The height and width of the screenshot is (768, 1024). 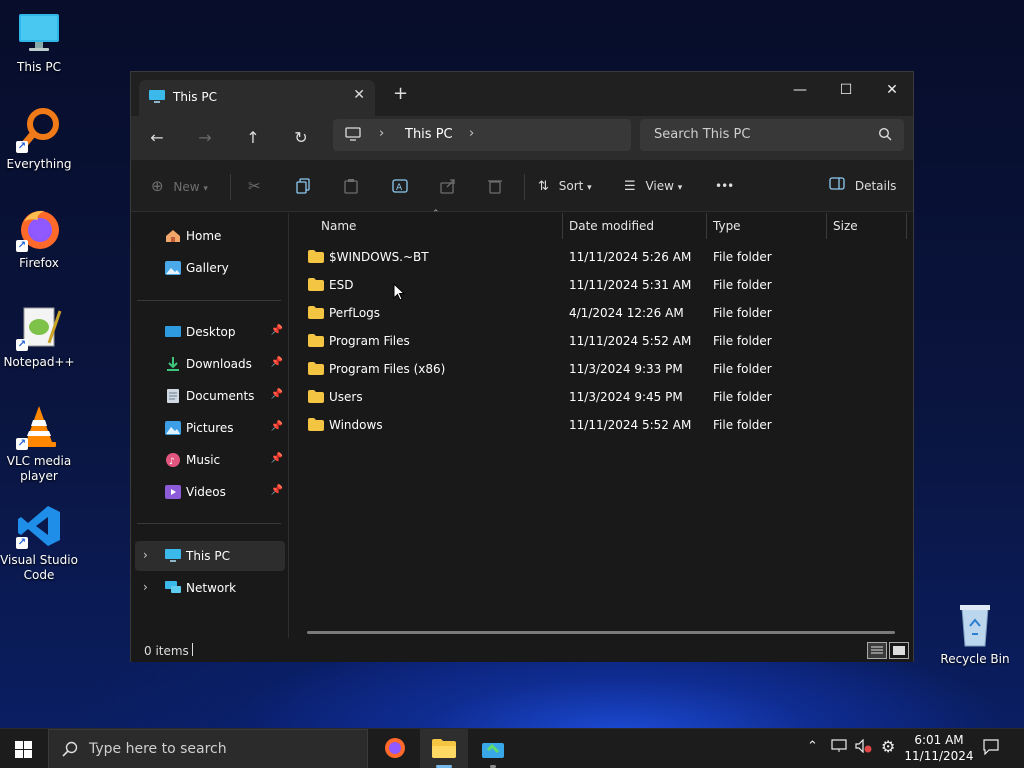 I want to click on new-button: ⊕ New ▾, so click(x=179, y=186).